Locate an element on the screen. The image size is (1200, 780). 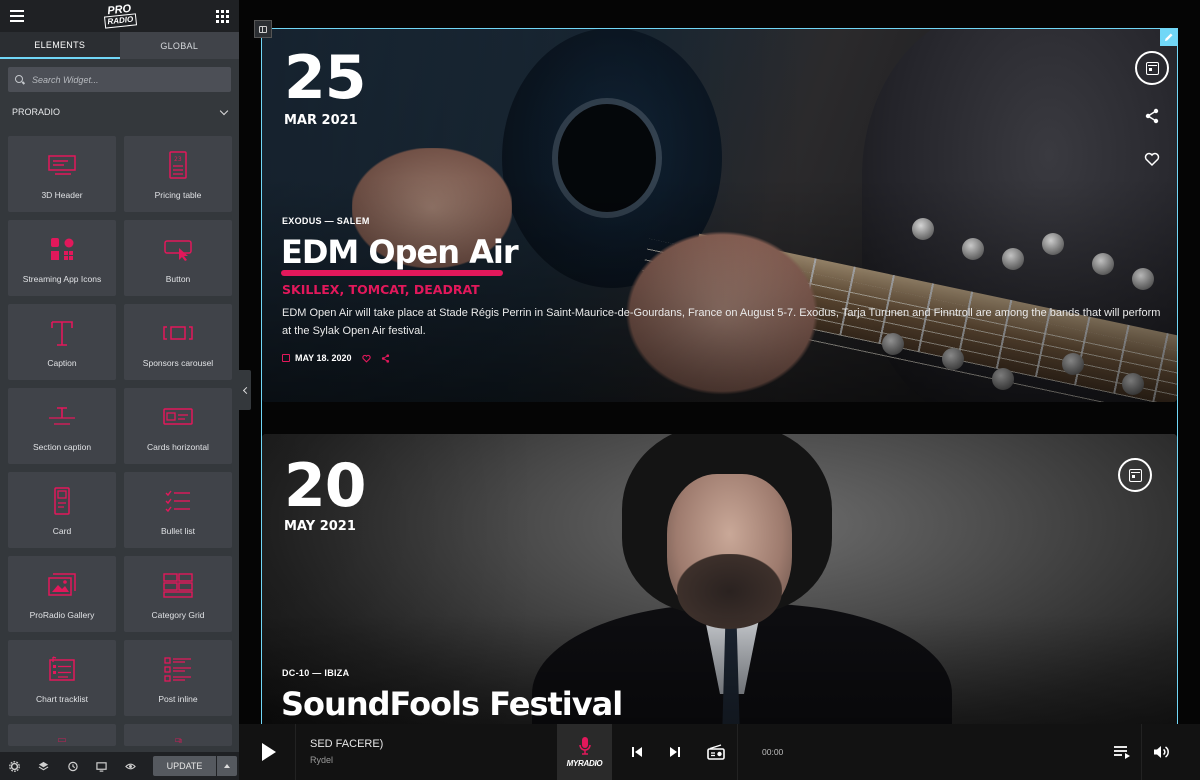
panel-footer: UPDATE is located at coordinates (119, 766).